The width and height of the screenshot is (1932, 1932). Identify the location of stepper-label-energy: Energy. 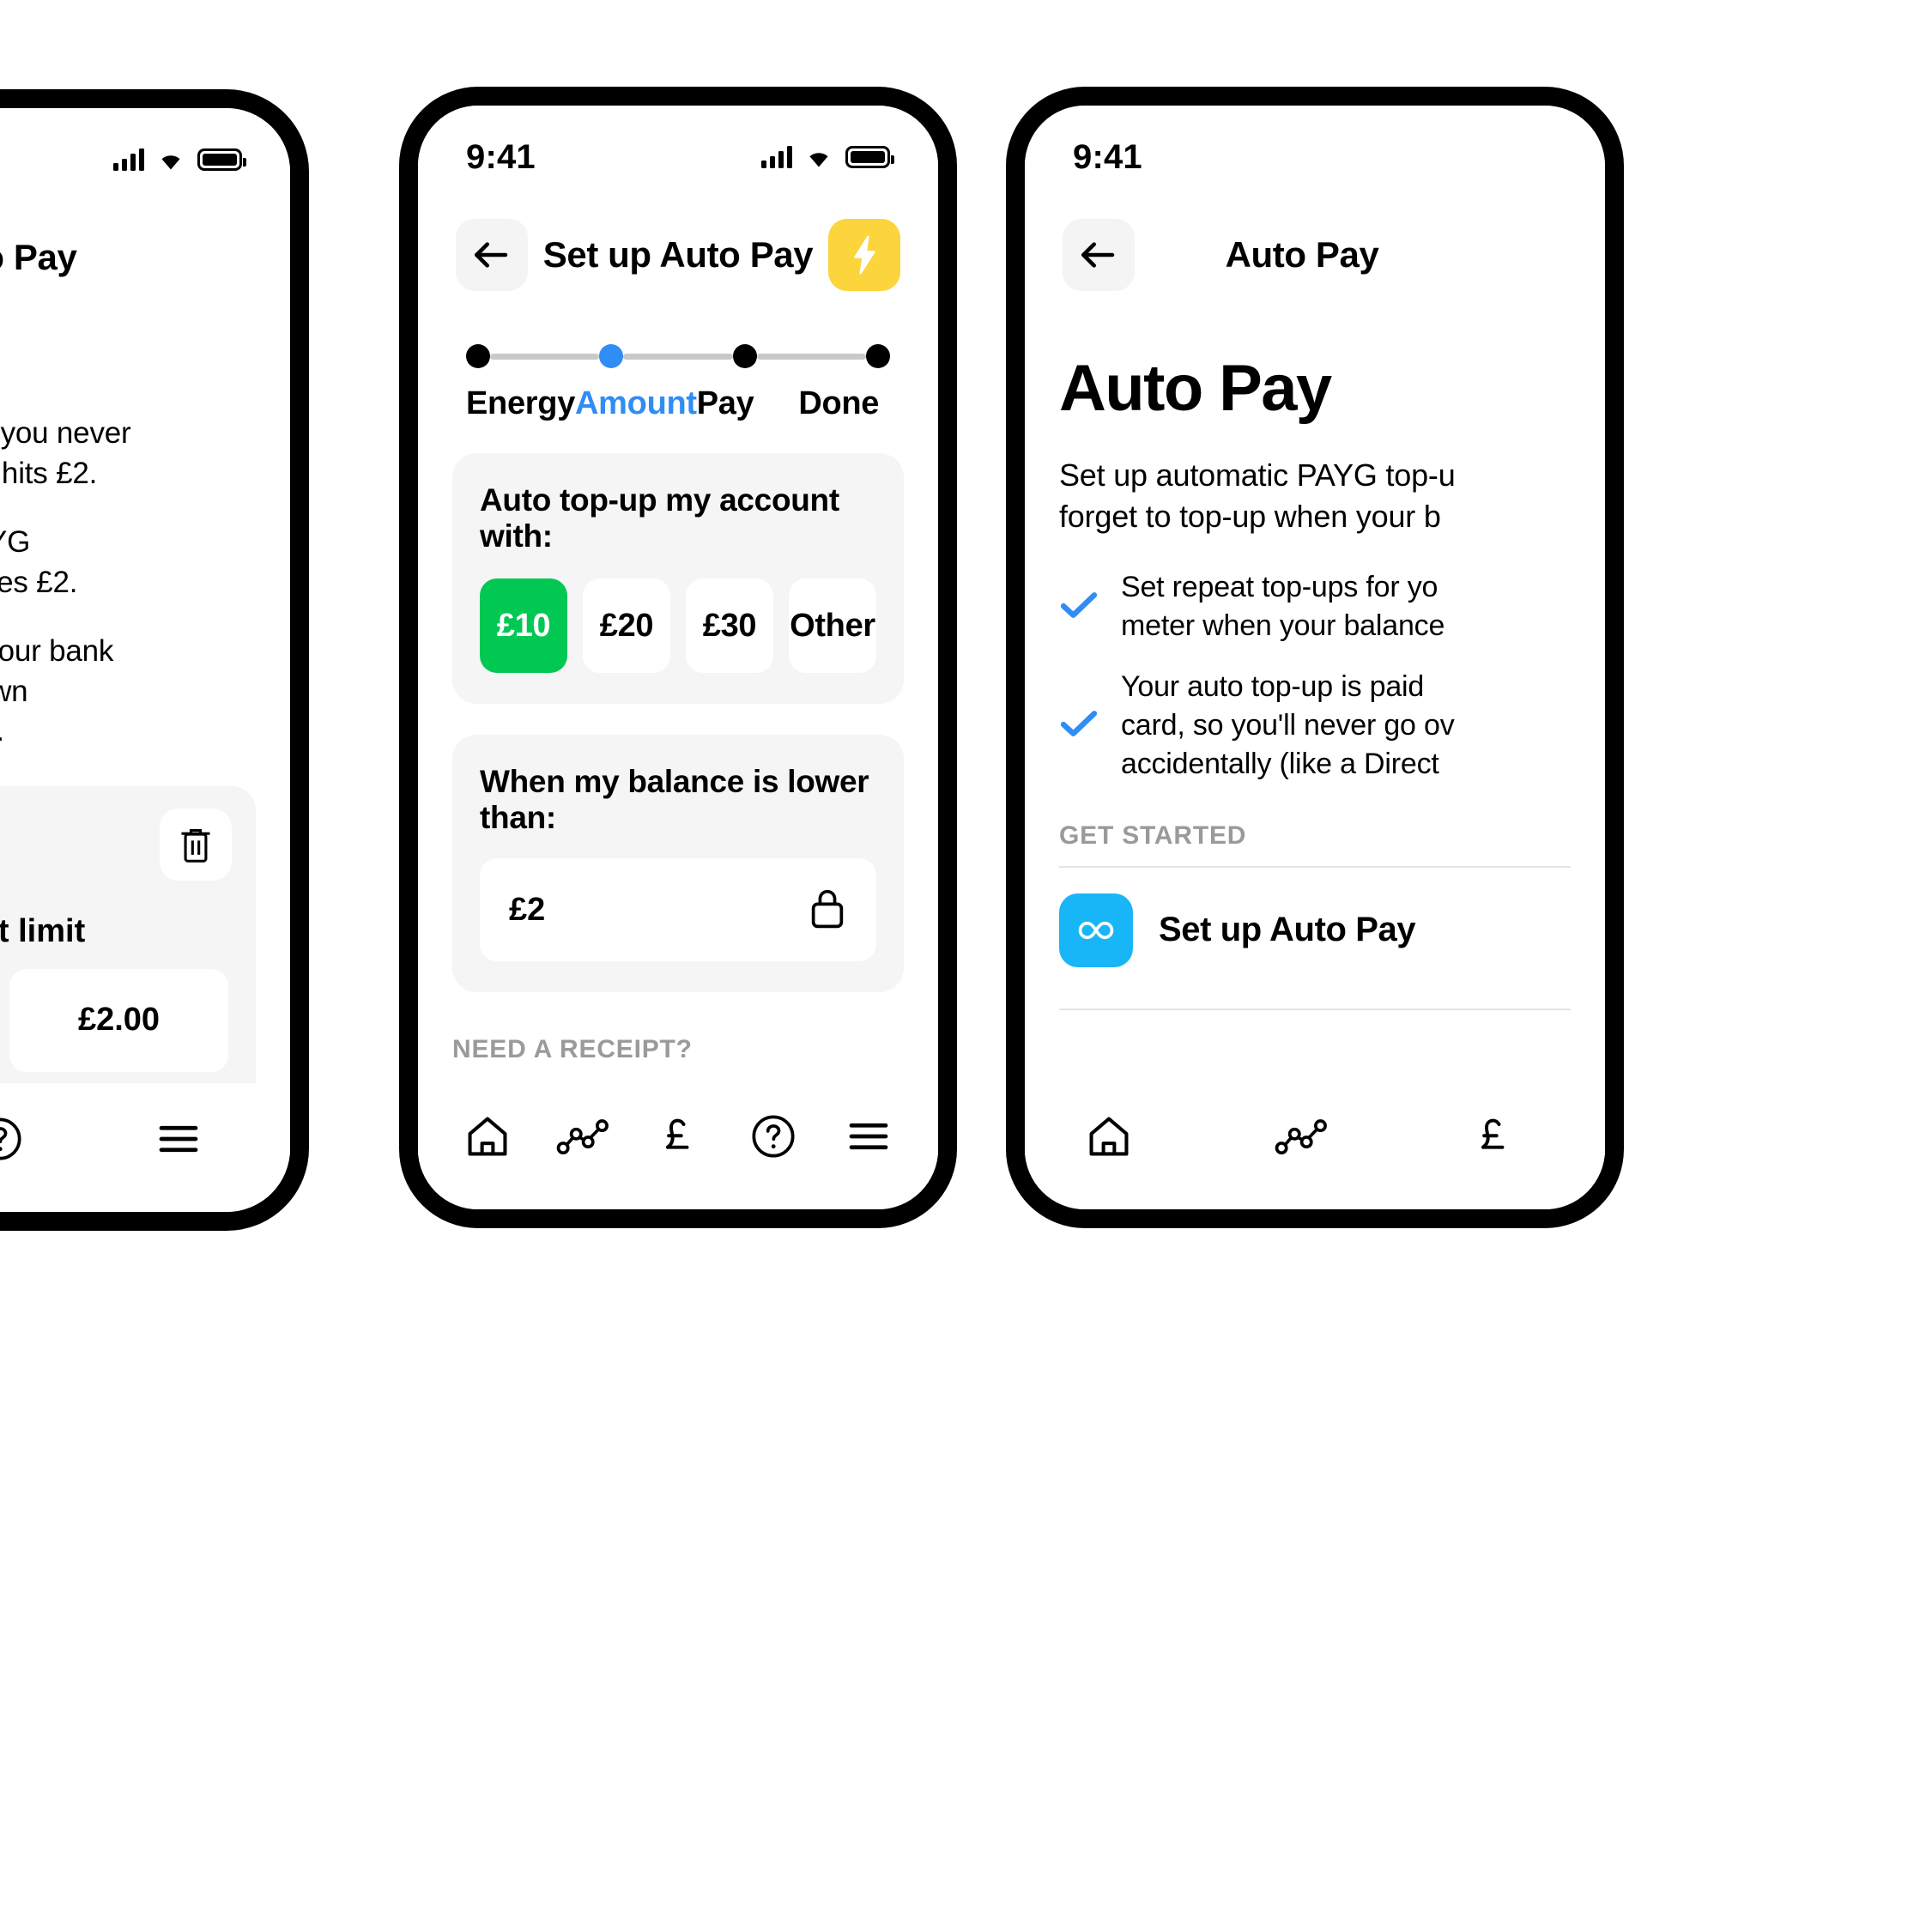
(521, 403).